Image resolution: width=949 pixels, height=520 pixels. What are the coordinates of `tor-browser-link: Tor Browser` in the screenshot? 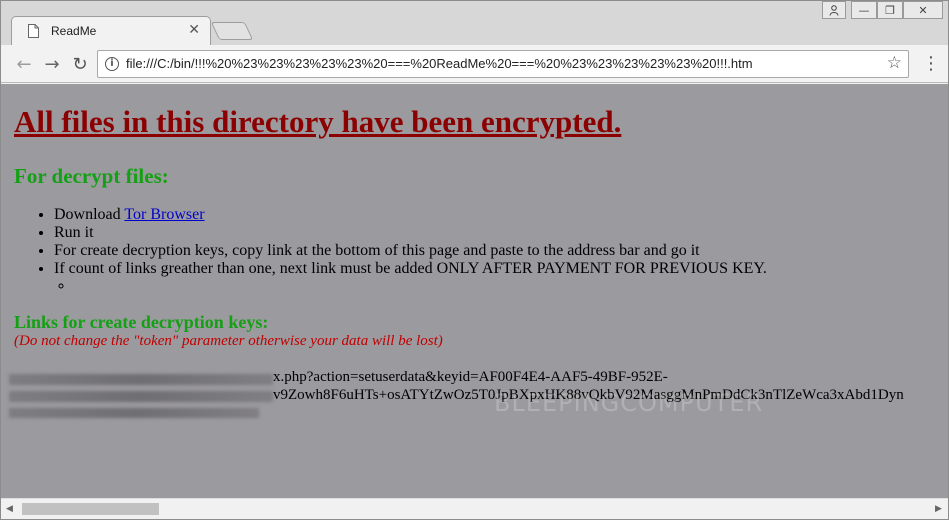 It's located at (164, 214).